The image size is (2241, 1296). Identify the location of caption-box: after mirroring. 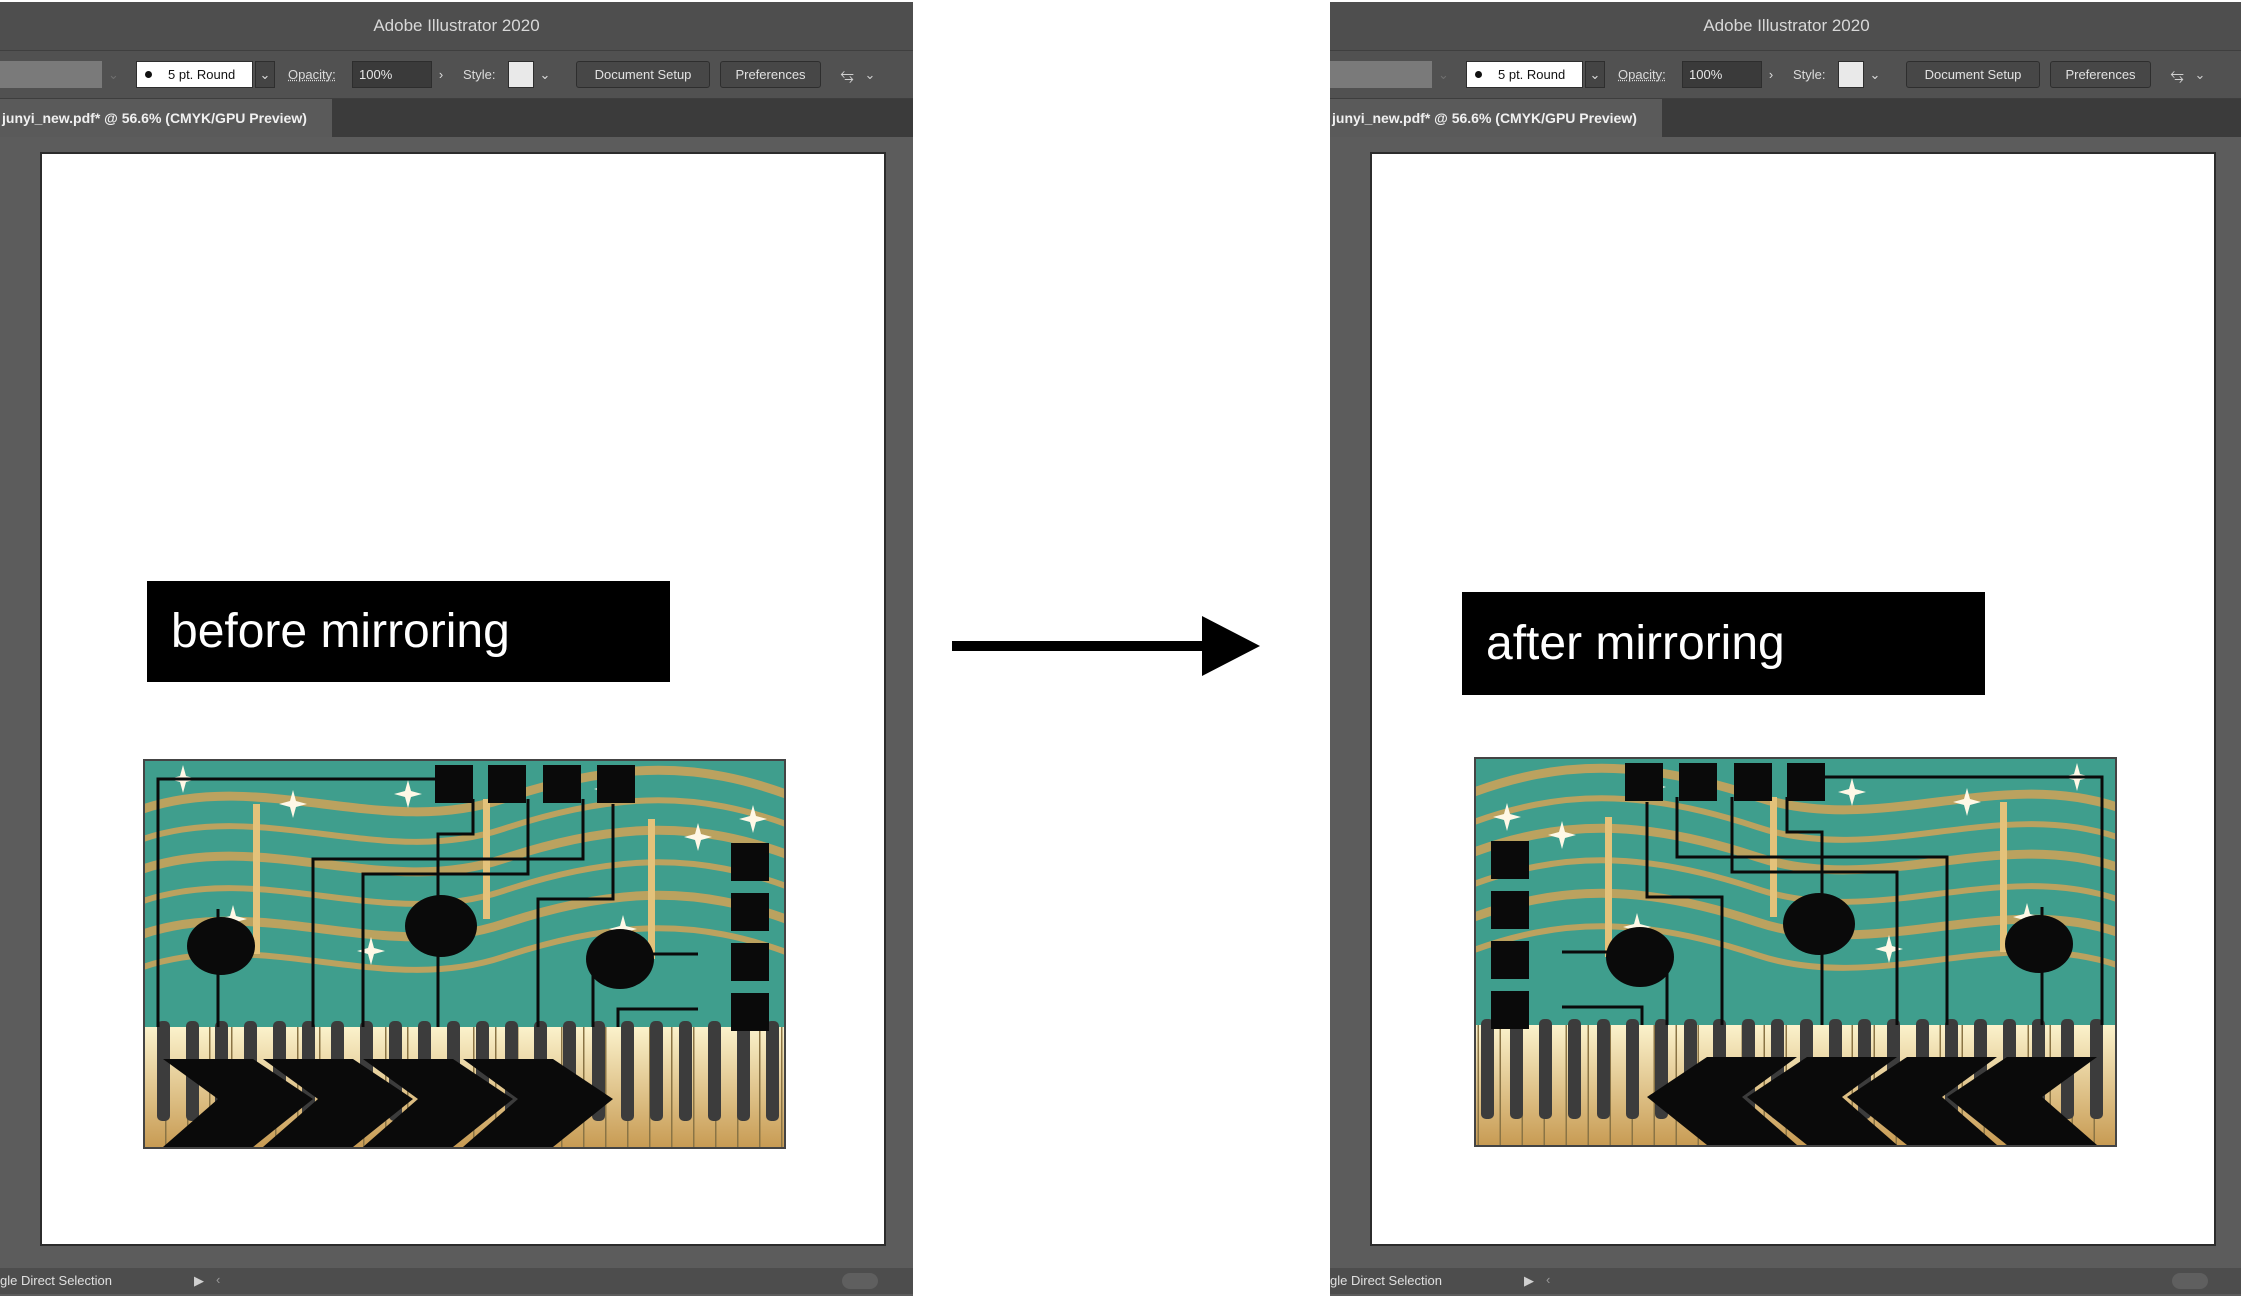
(1723, 643).